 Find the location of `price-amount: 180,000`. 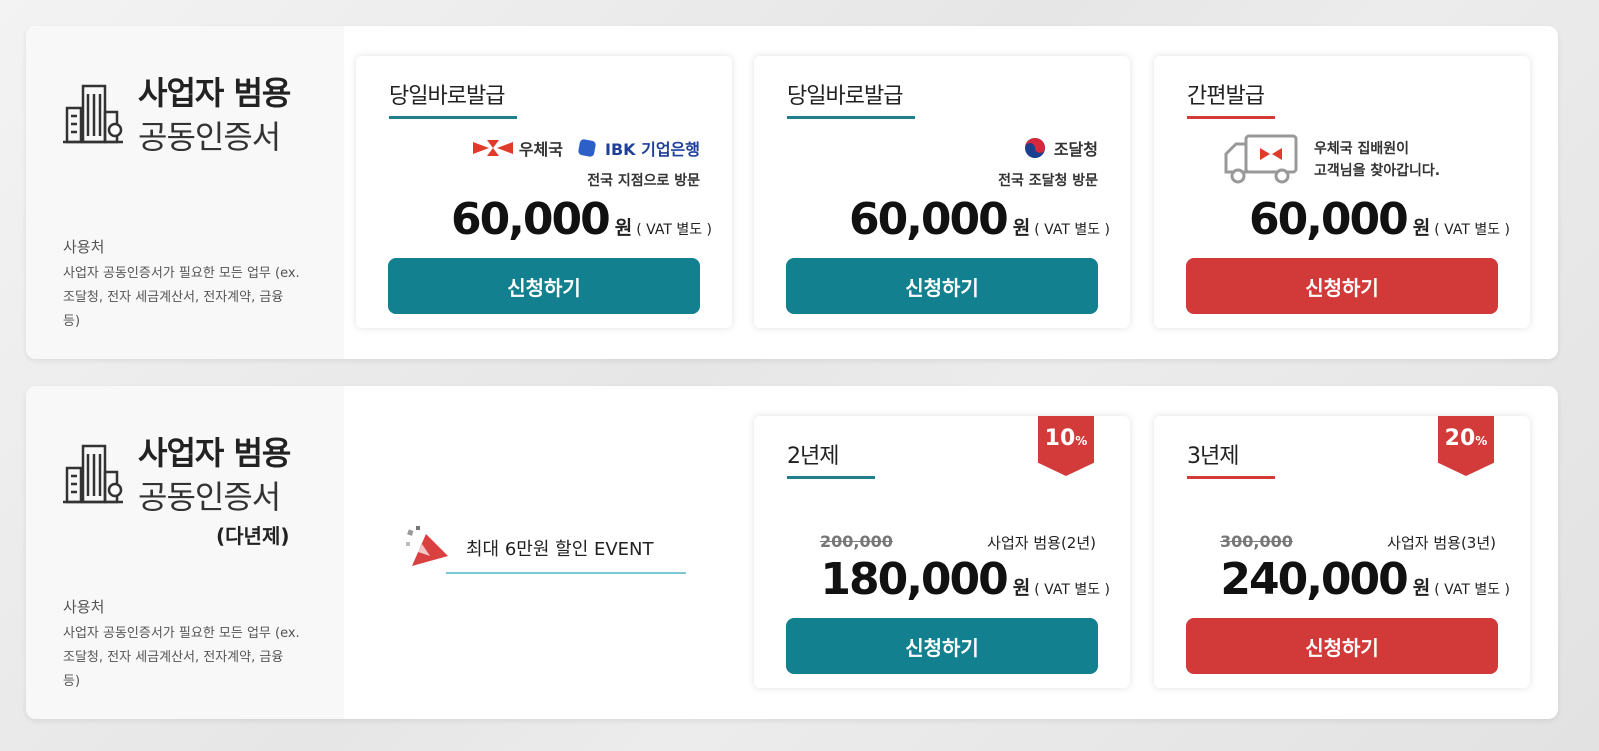

price-amount: 180,000 is located at coordinates (914, 579).